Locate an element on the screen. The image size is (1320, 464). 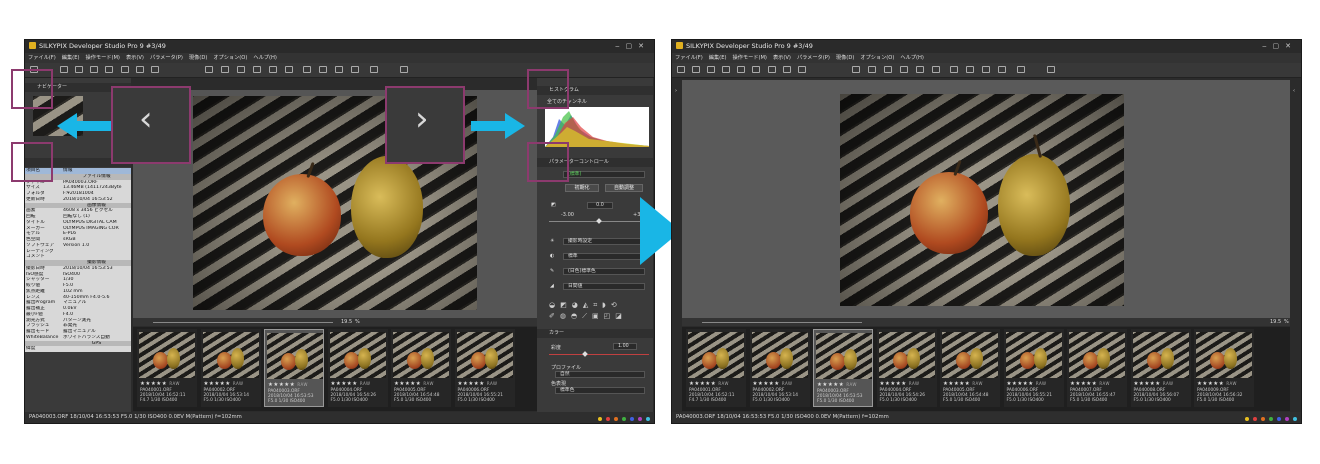
color-expression-select: 標準色 is located at coordinates (600, 390).